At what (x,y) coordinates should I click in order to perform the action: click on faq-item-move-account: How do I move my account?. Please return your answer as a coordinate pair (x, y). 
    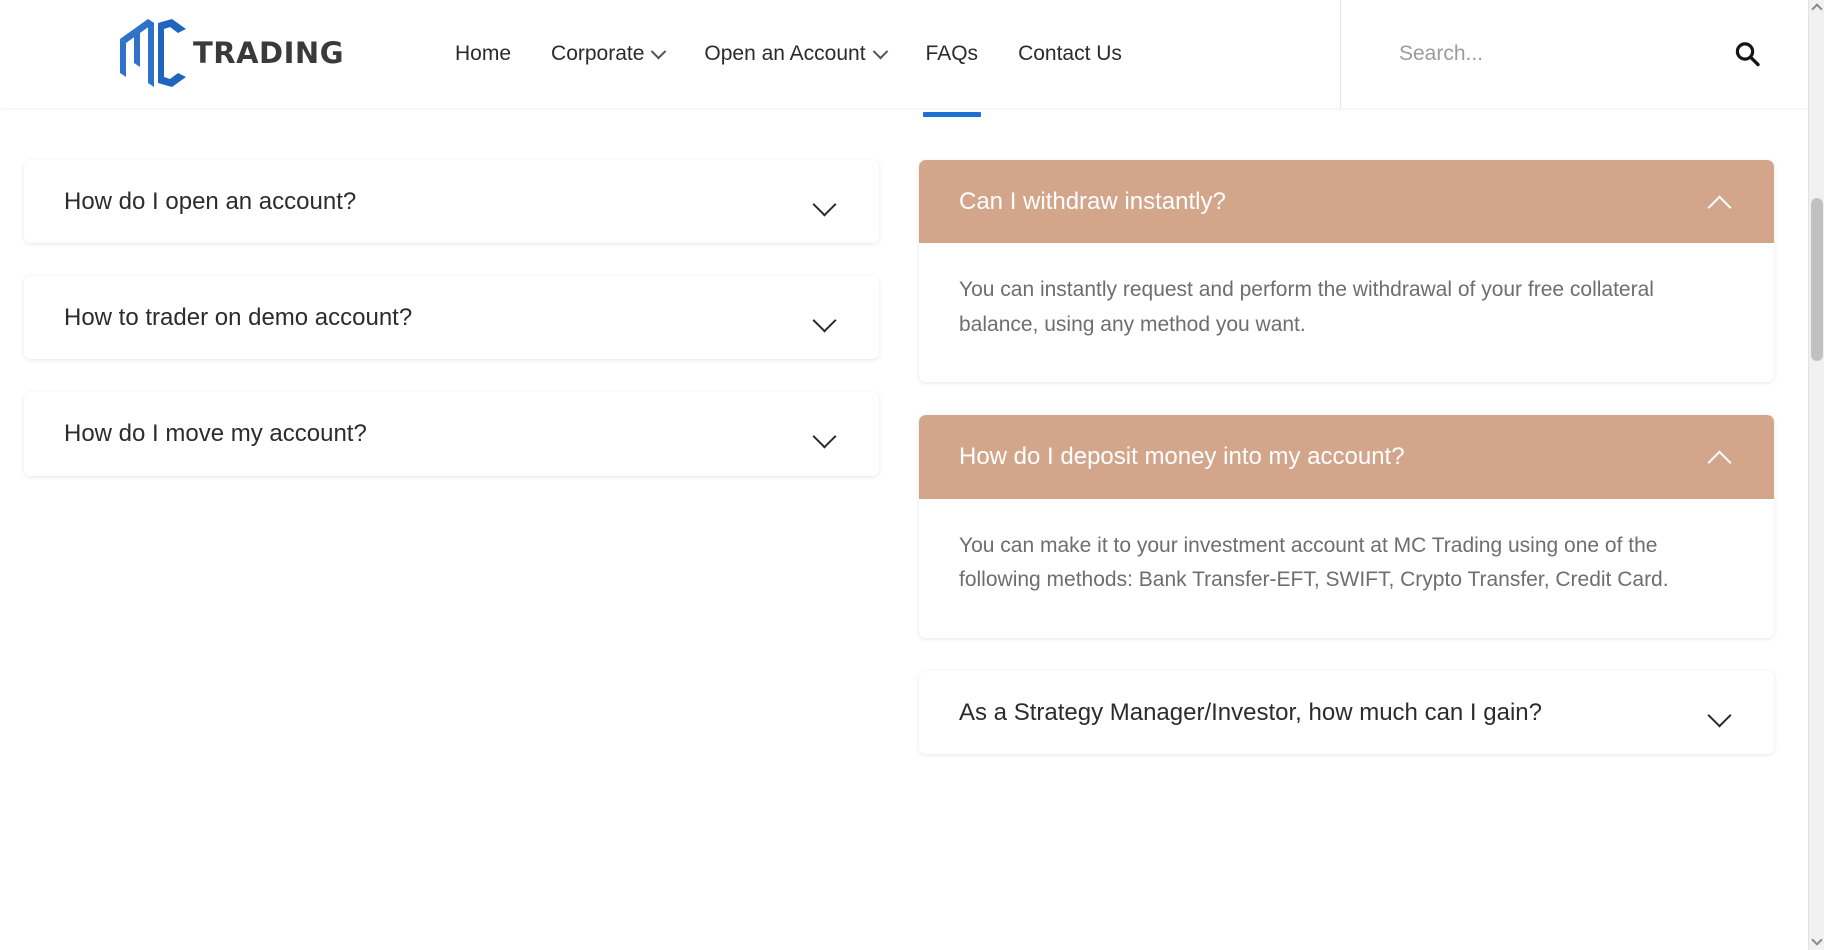
    Looking at the image, I should click on (451, 434).